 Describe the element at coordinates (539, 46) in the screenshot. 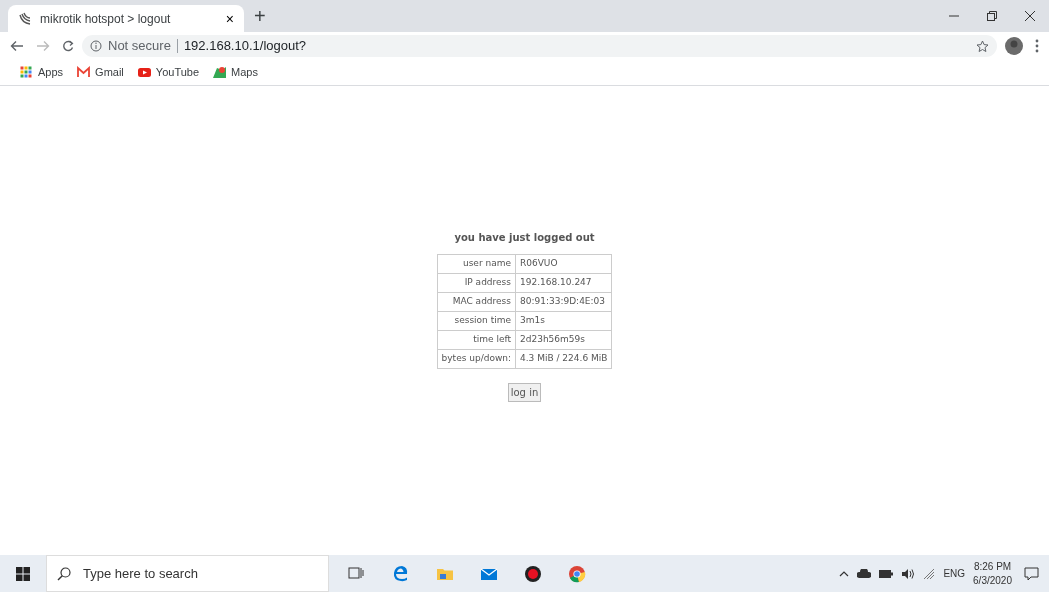

I see `address-bar: Not secure 192.168.10.1/logout?` at that location.